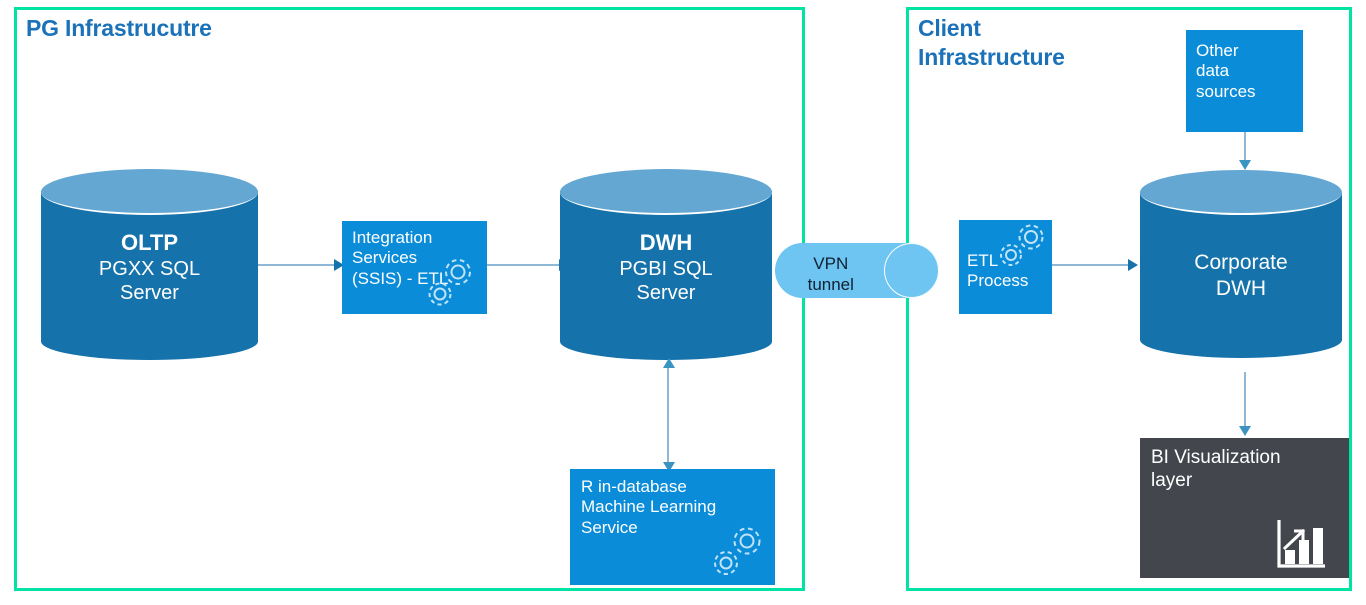  Describe the element at coordinates (1241, 192) in the screenshot. I see `corporate-dwh-cylinder-top` at that location.